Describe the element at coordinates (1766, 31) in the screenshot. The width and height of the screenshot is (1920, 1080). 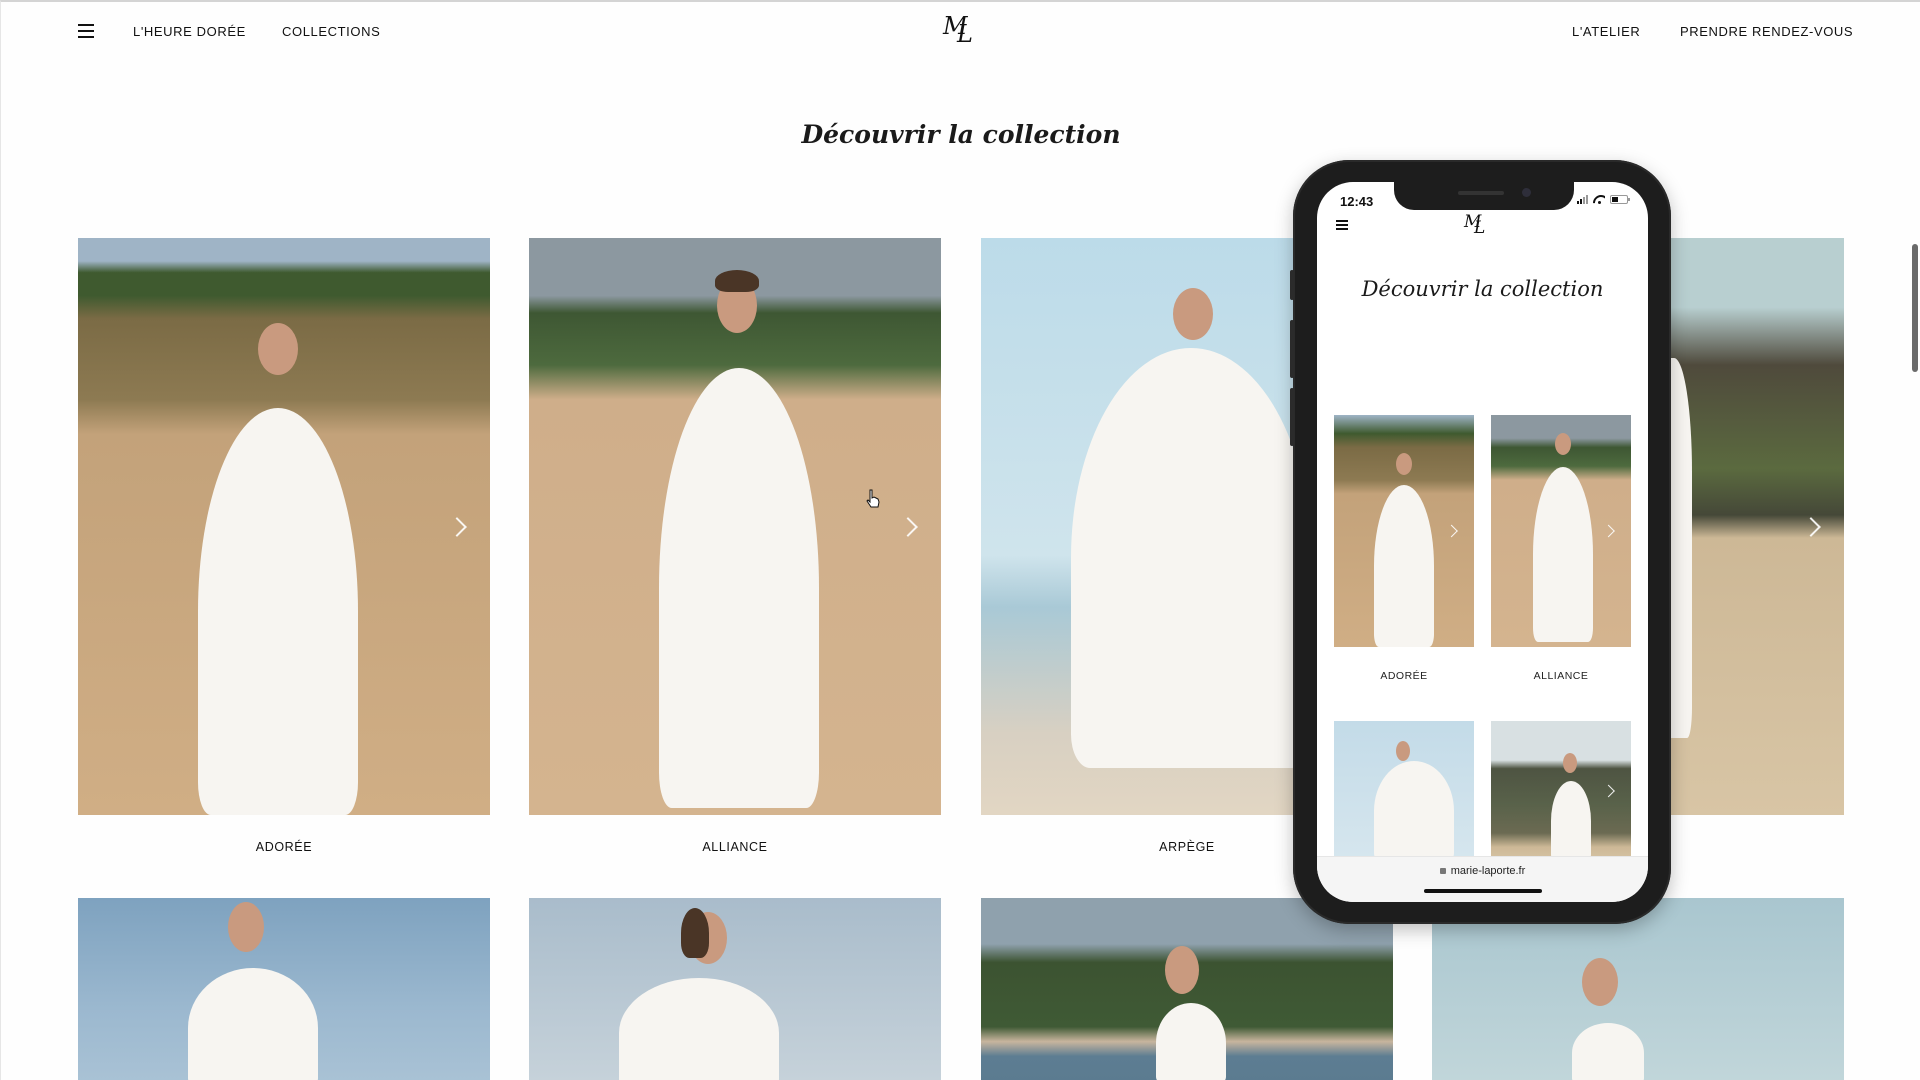
I see `nav-link-prendre-rendez-vous: PRENDRE RENDEZ-VOUS` at that location.